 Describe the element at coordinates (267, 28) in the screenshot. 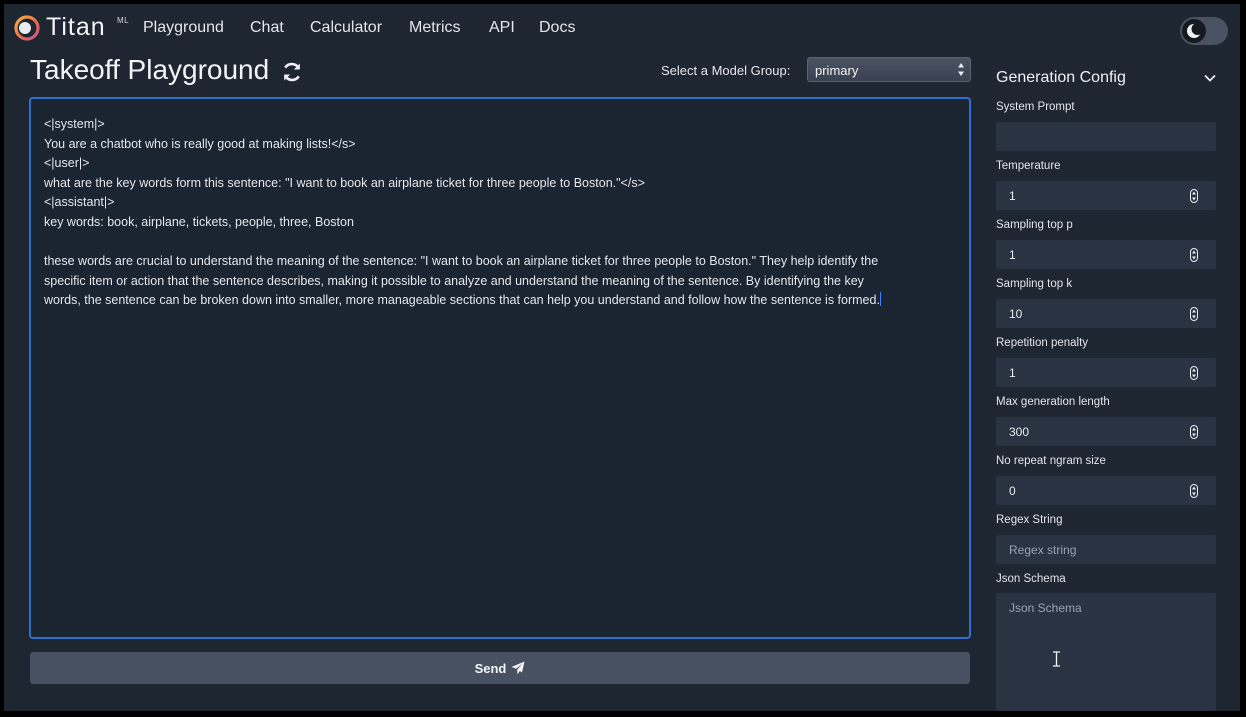

I see `nav-link-chat: Chat` at that location.